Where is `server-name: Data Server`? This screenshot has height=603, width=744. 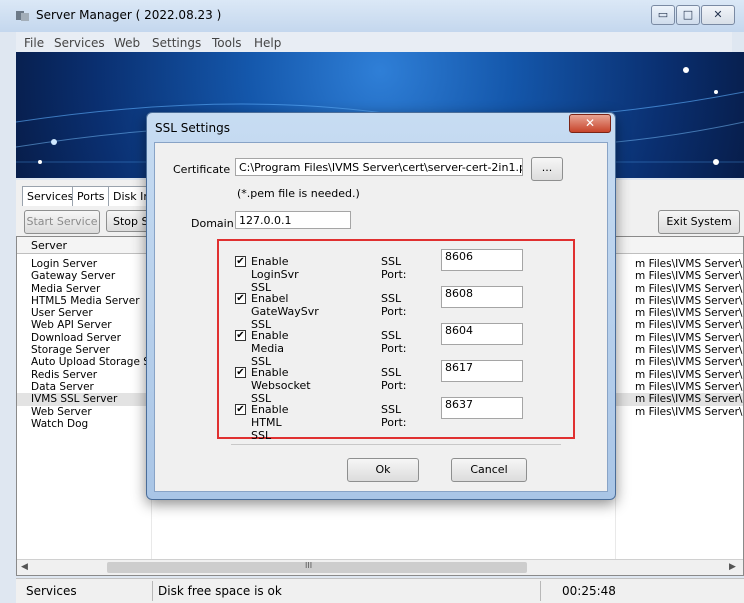
server-name: Data Server is located at coordinates (62, 386).